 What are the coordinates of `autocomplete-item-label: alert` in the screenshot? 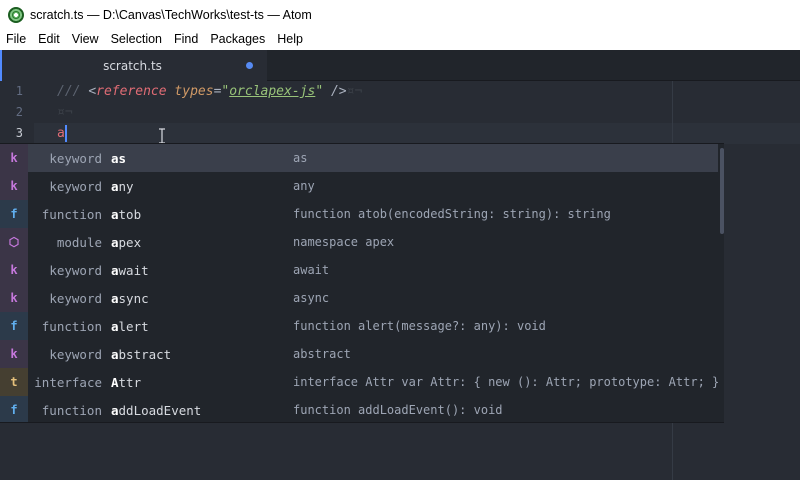 It's located at (130, 326).